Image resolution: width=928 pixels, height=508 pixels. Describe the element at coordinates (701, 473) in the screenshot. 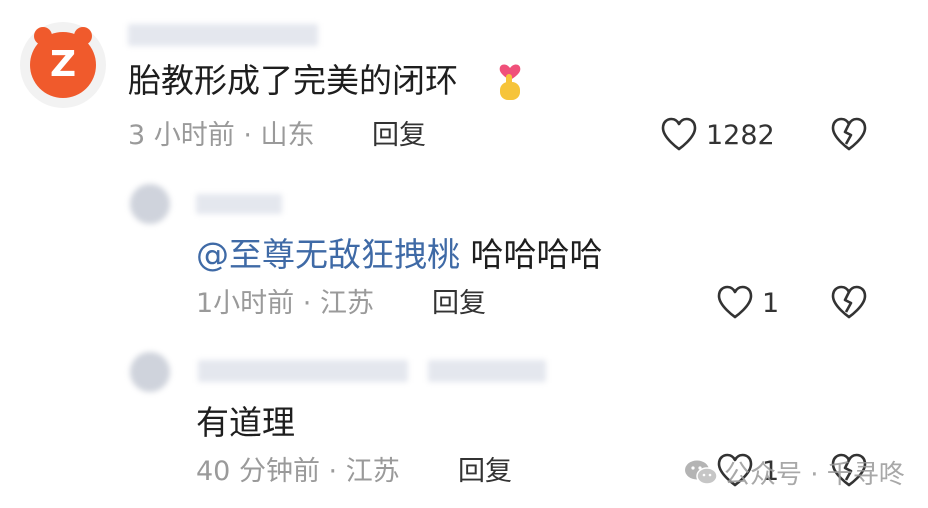

I see `wechat-icon` at that location.